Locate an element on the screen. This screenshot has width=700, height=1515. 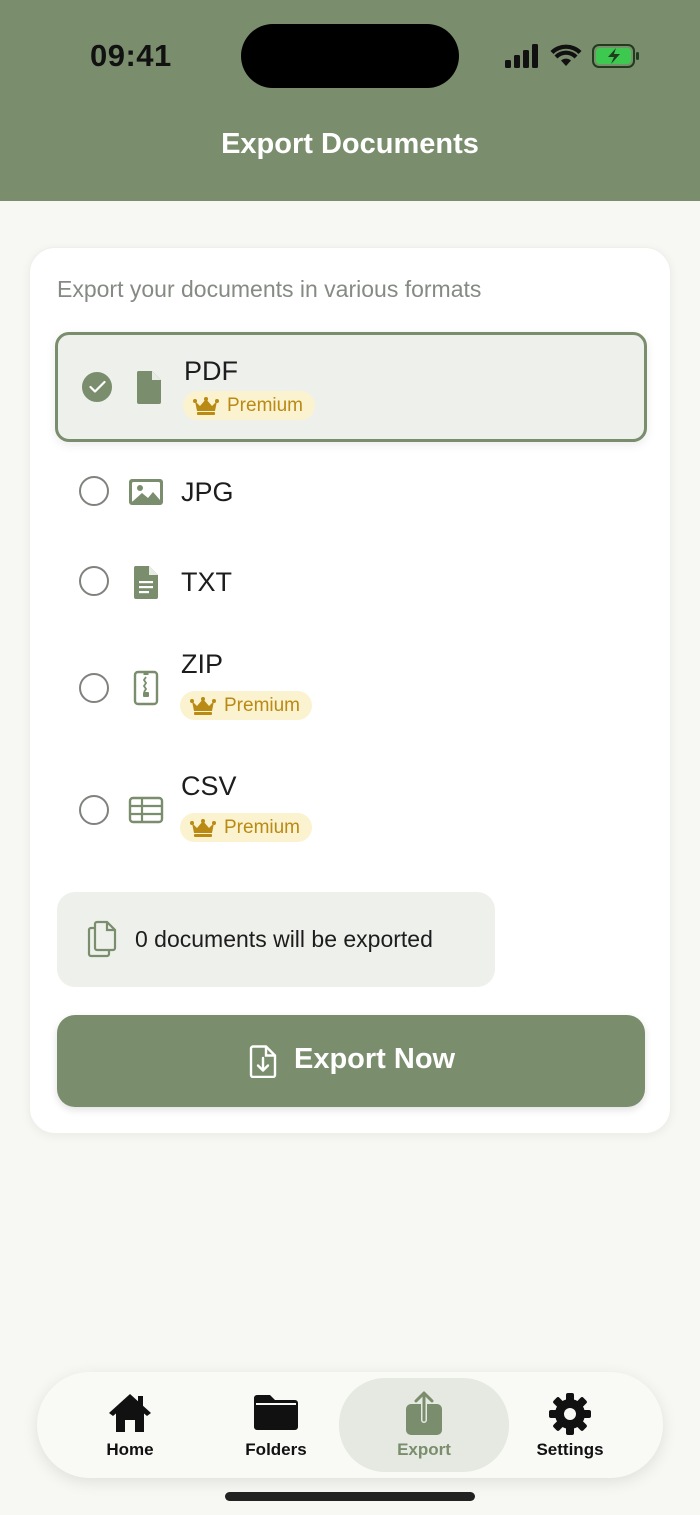
radio-selected-icon is located at coordinates (97, 387).